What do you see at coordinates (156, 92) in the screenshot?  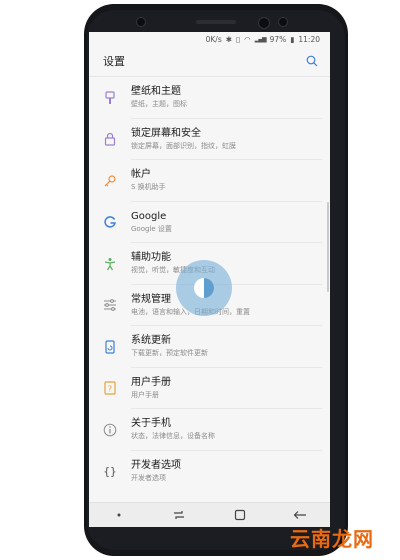 I see `item-title: 壁纸和主题` at bounding box center [156, 92].